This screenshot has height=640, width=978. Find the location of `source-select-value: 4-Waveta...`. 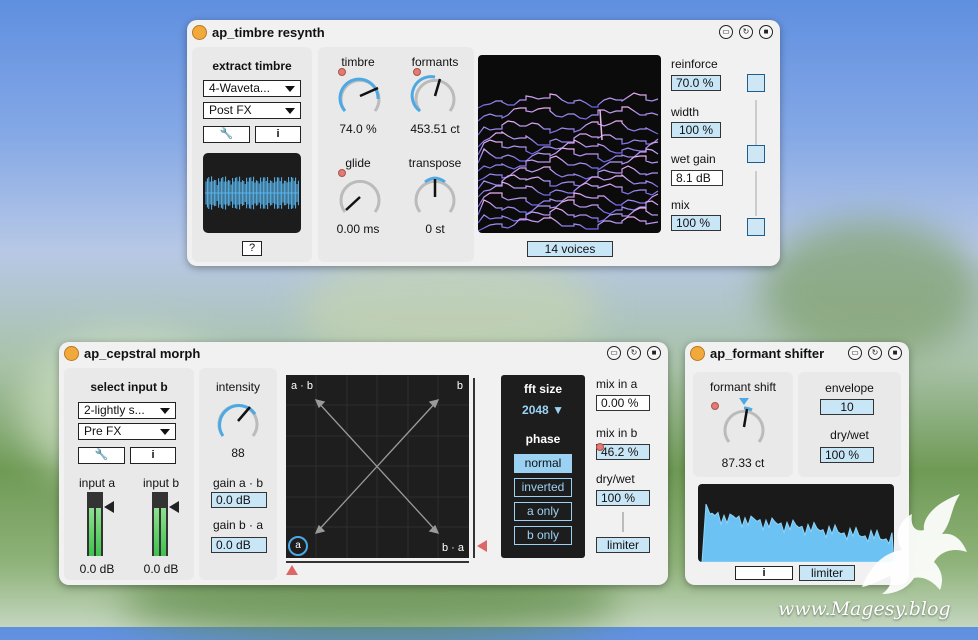

source-select-value: 4-Waveta... is located at coordinates (239, 88).